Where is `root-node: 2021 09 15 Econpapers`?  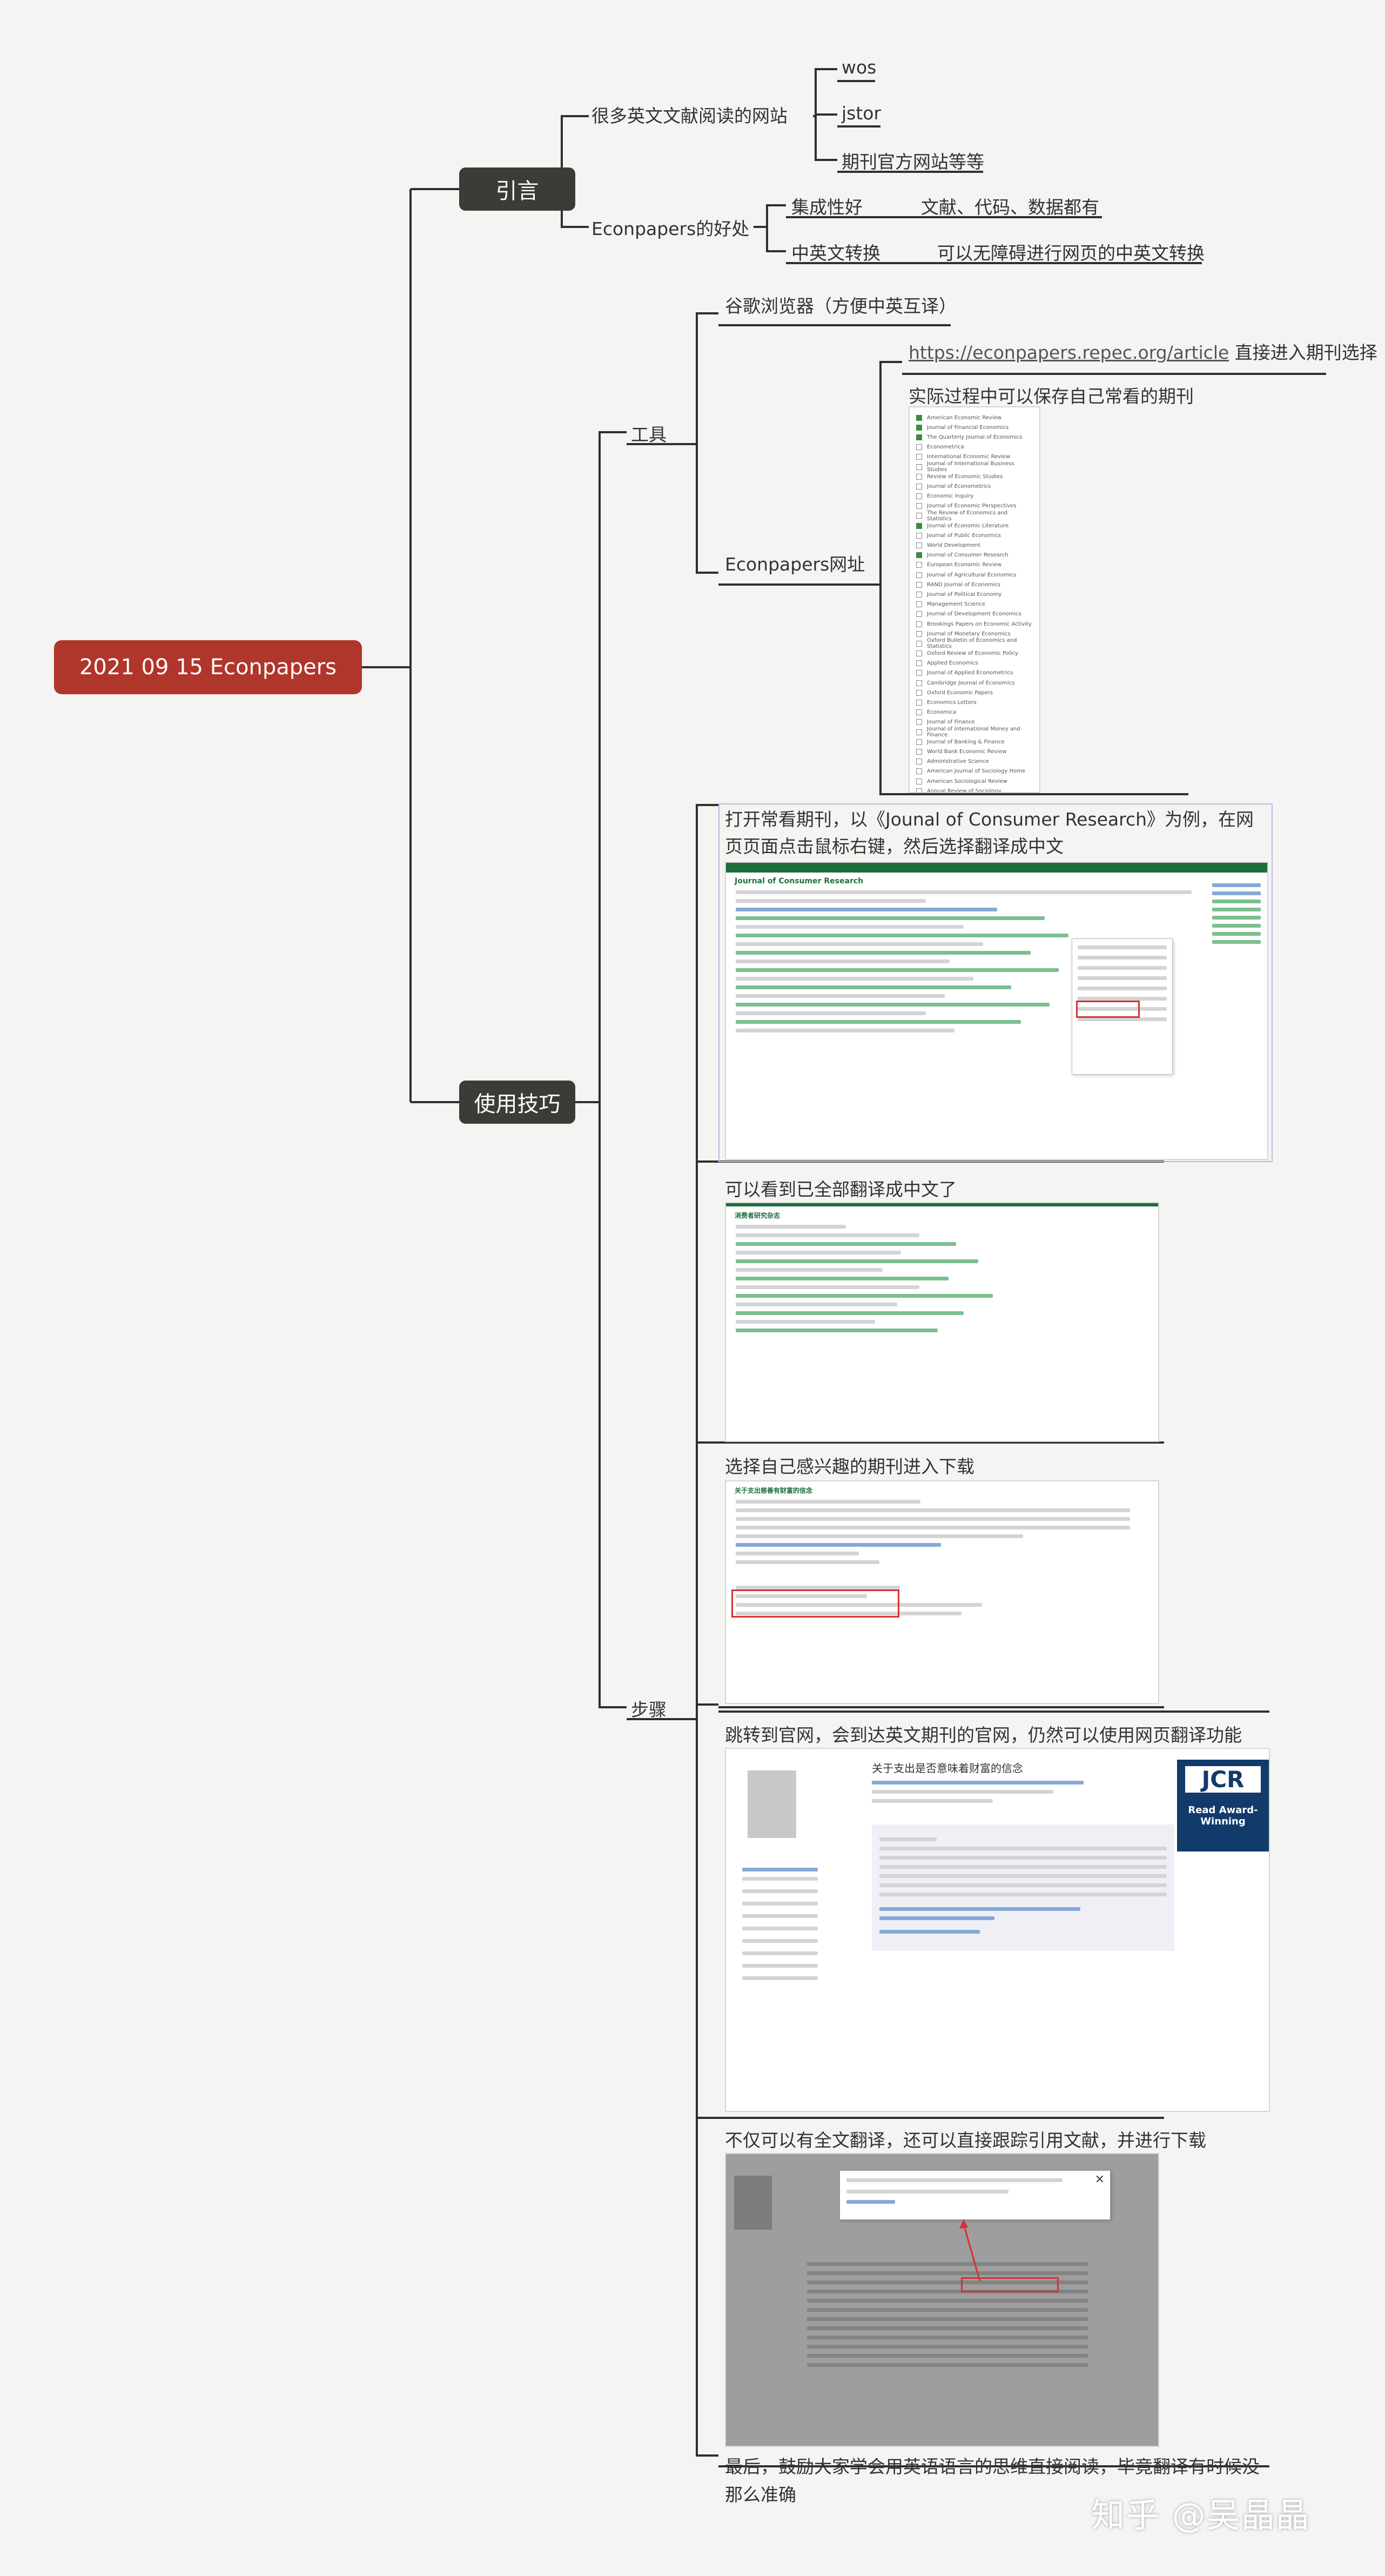
root-node: 2021 09 15 Econpapers is located at coordinates (208, 667).